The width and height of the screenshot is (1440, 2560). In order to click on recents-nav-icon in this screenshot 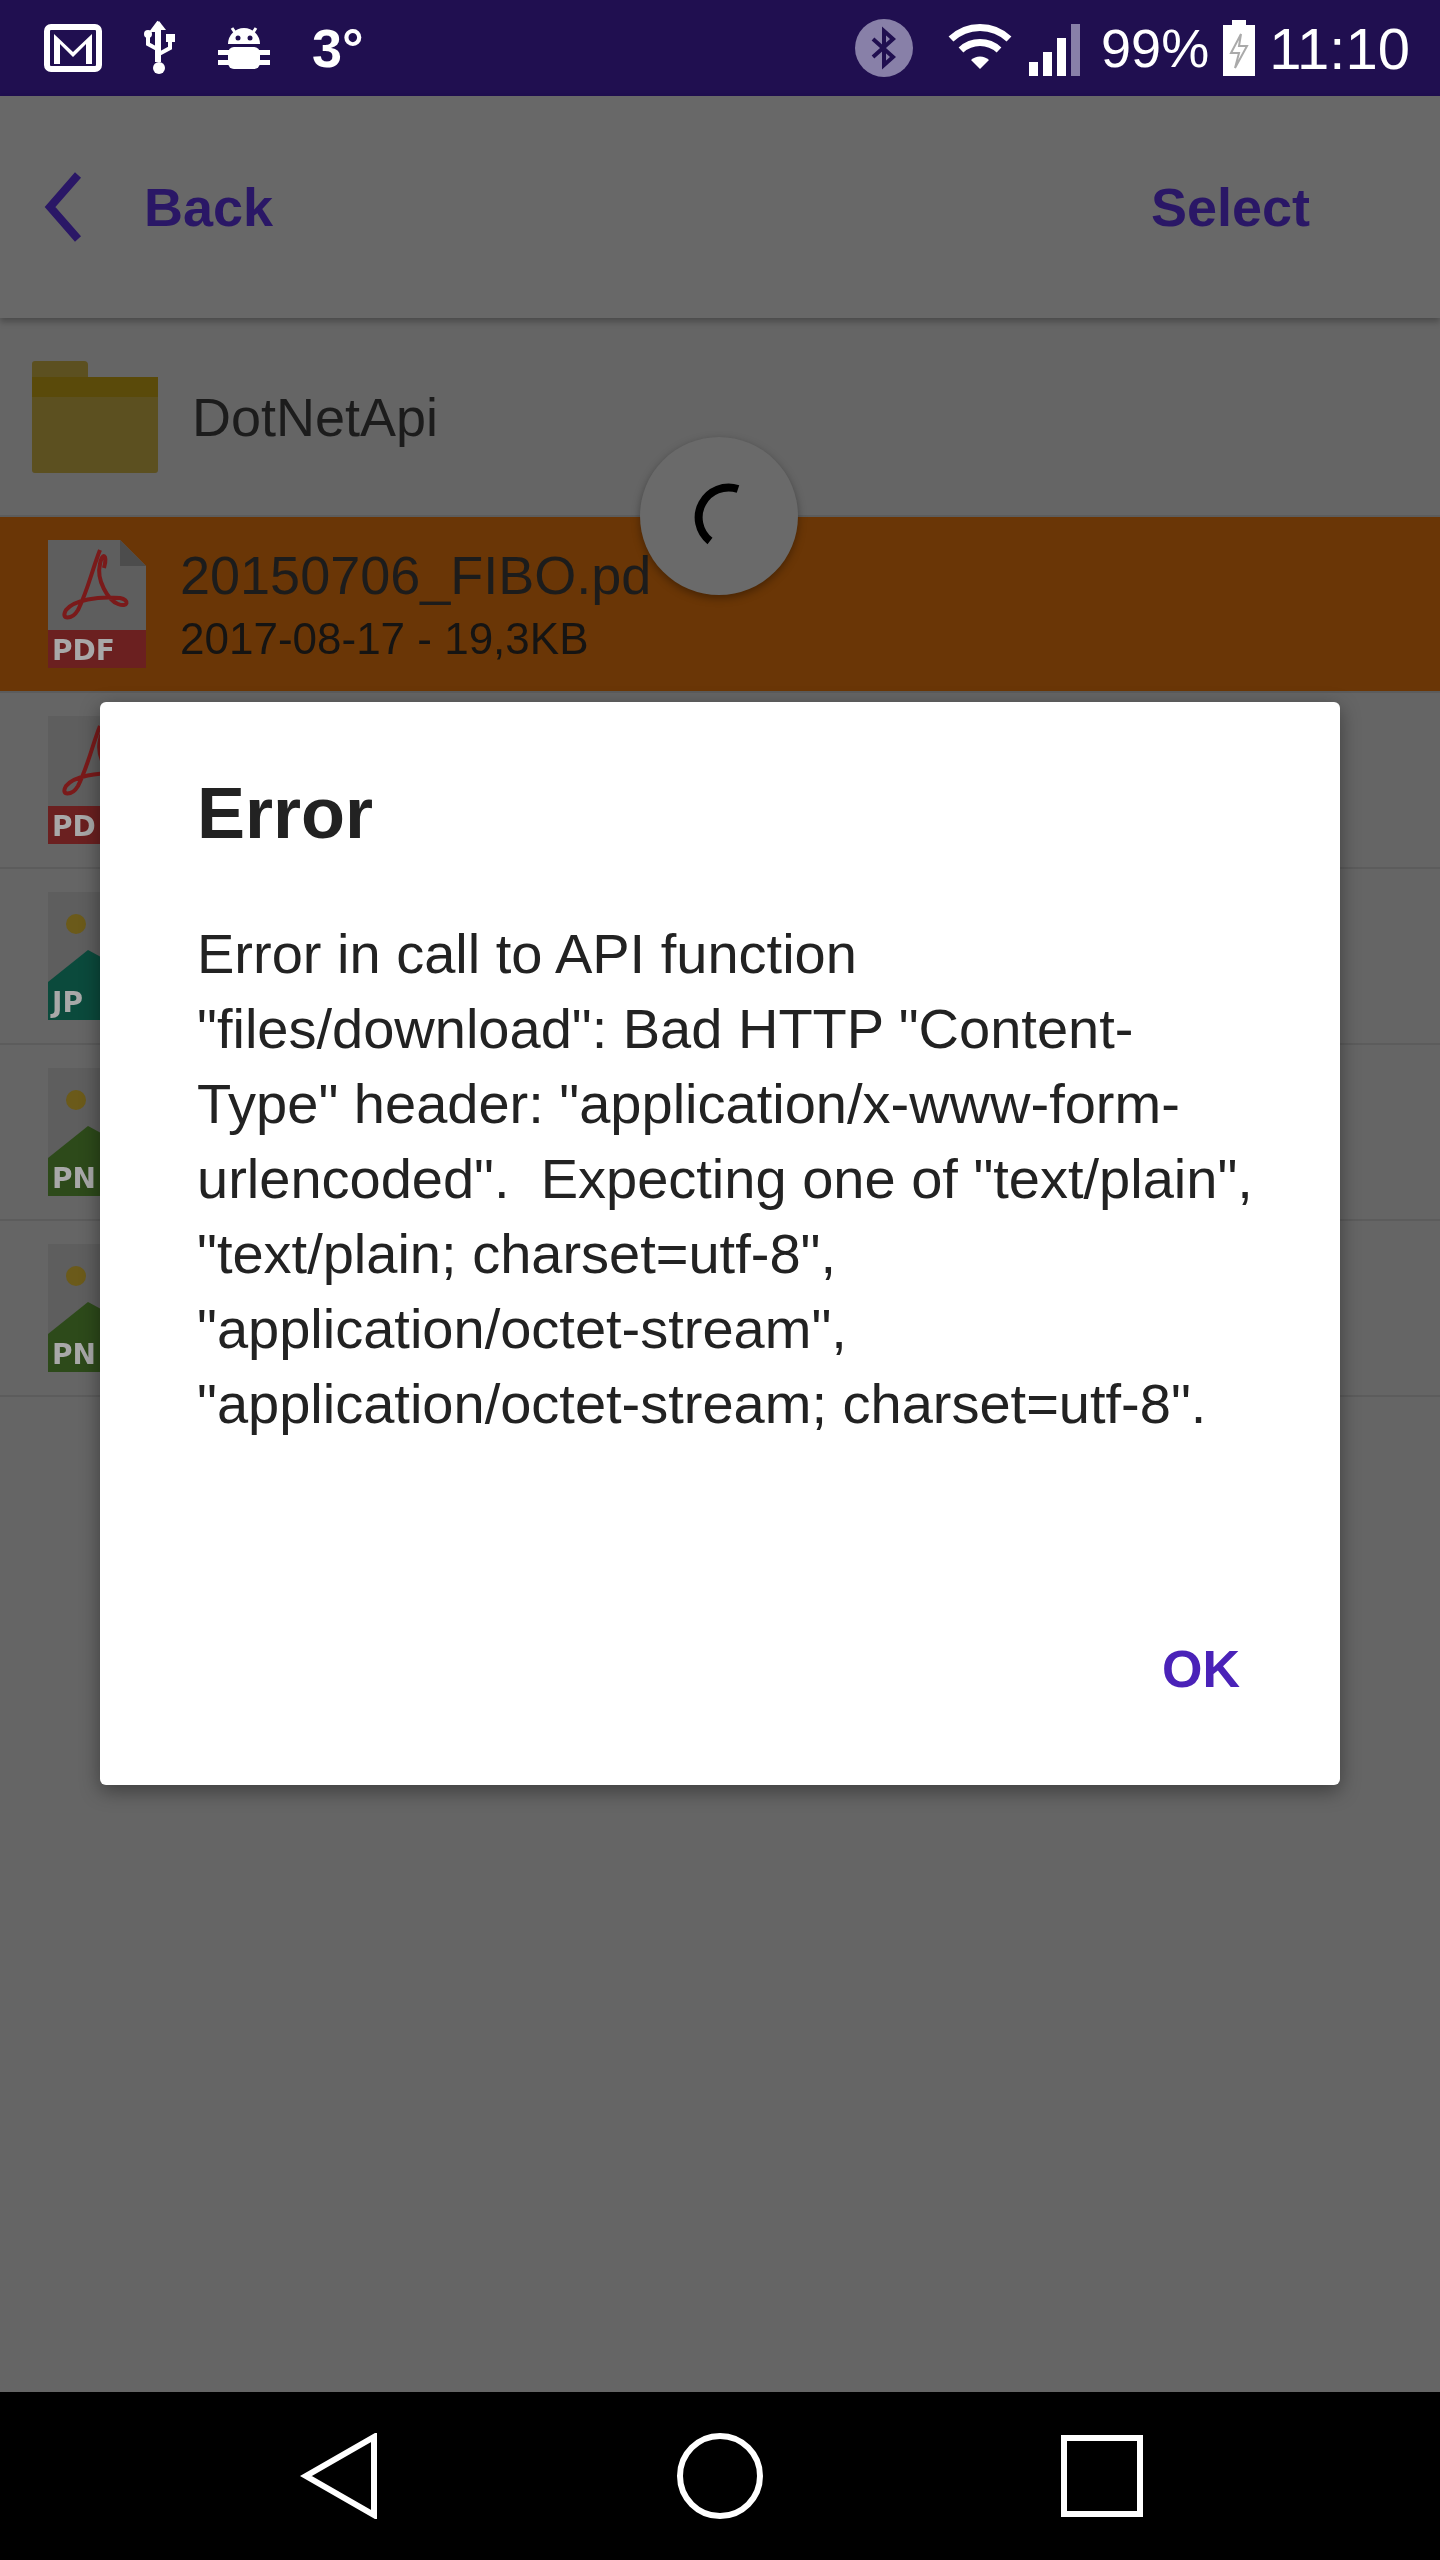, I will do `click(1102, 2476)`.